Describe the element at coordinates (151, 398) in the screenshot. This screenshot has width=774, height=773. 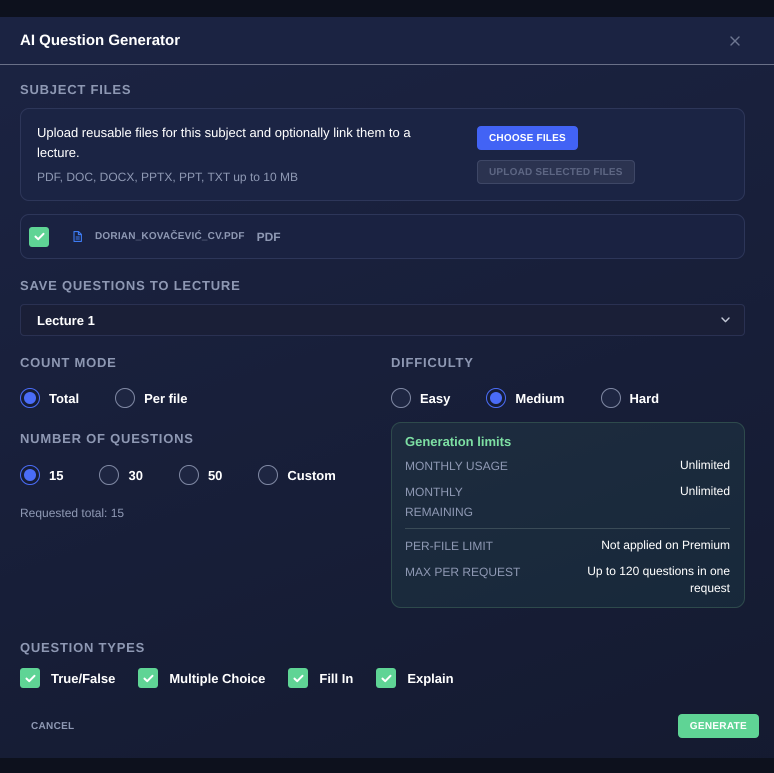
I see `count-mode-radio: Per file` at that location.